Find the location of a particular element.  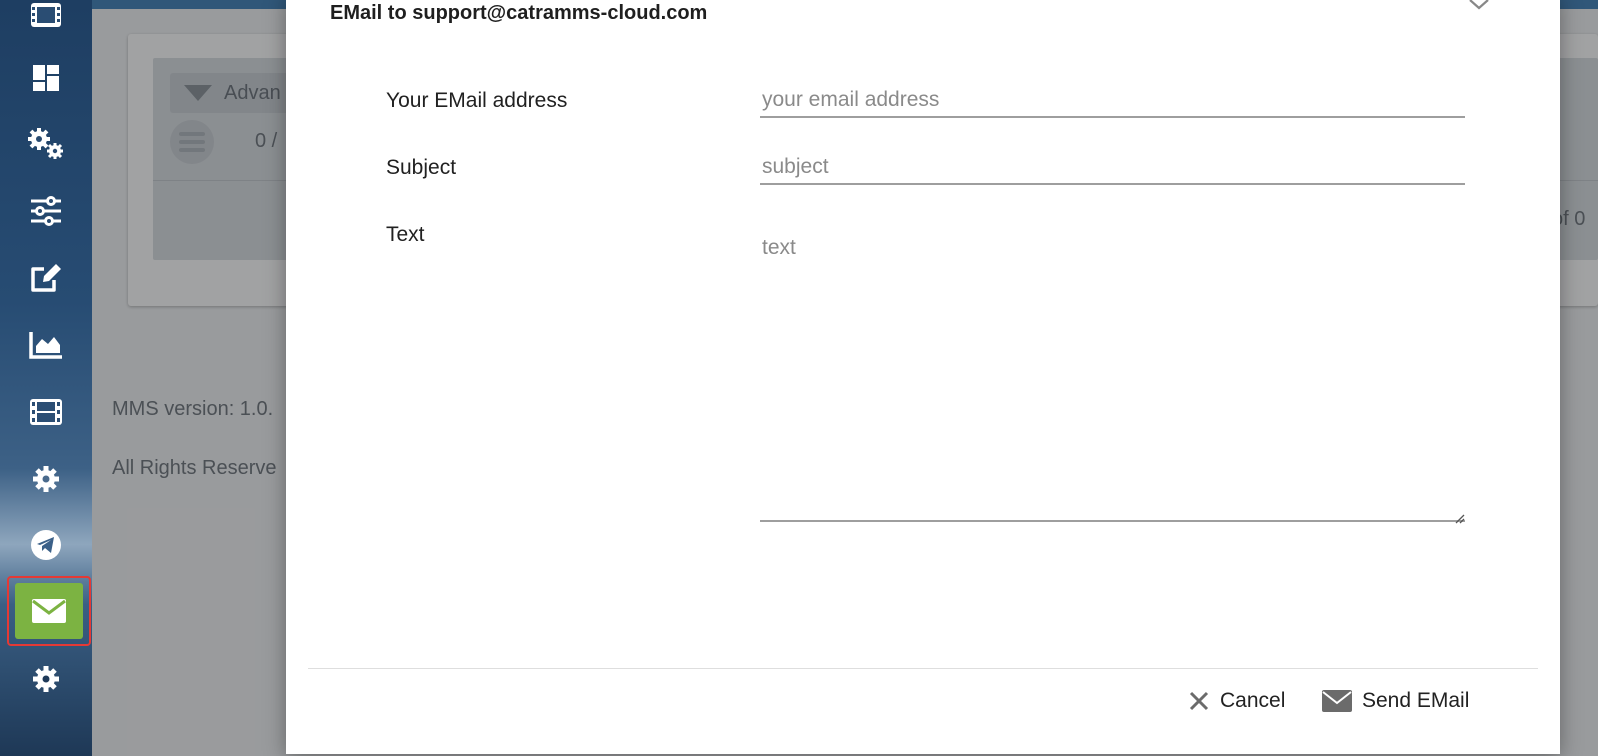

sidebar-item-media is located at coordinates (46, 22).